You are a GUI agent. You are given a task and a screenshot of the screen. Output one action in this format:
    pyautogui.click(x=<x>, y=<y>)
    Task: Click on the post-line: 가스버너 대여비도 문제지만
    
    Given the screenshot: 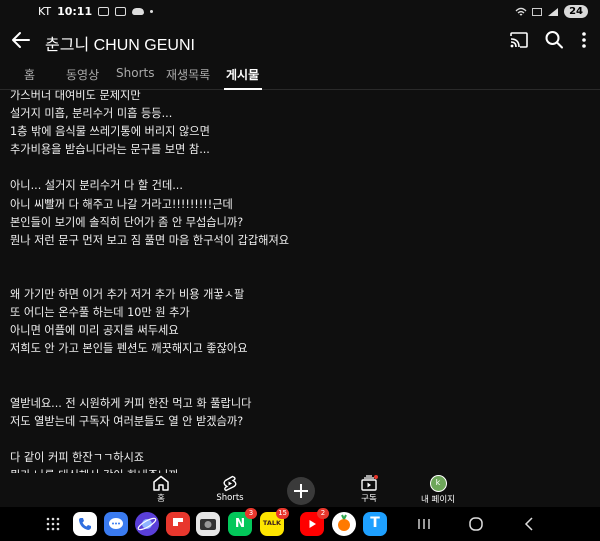 What is the action you would take?
    pyautogui.click(x=75, y=96)
    